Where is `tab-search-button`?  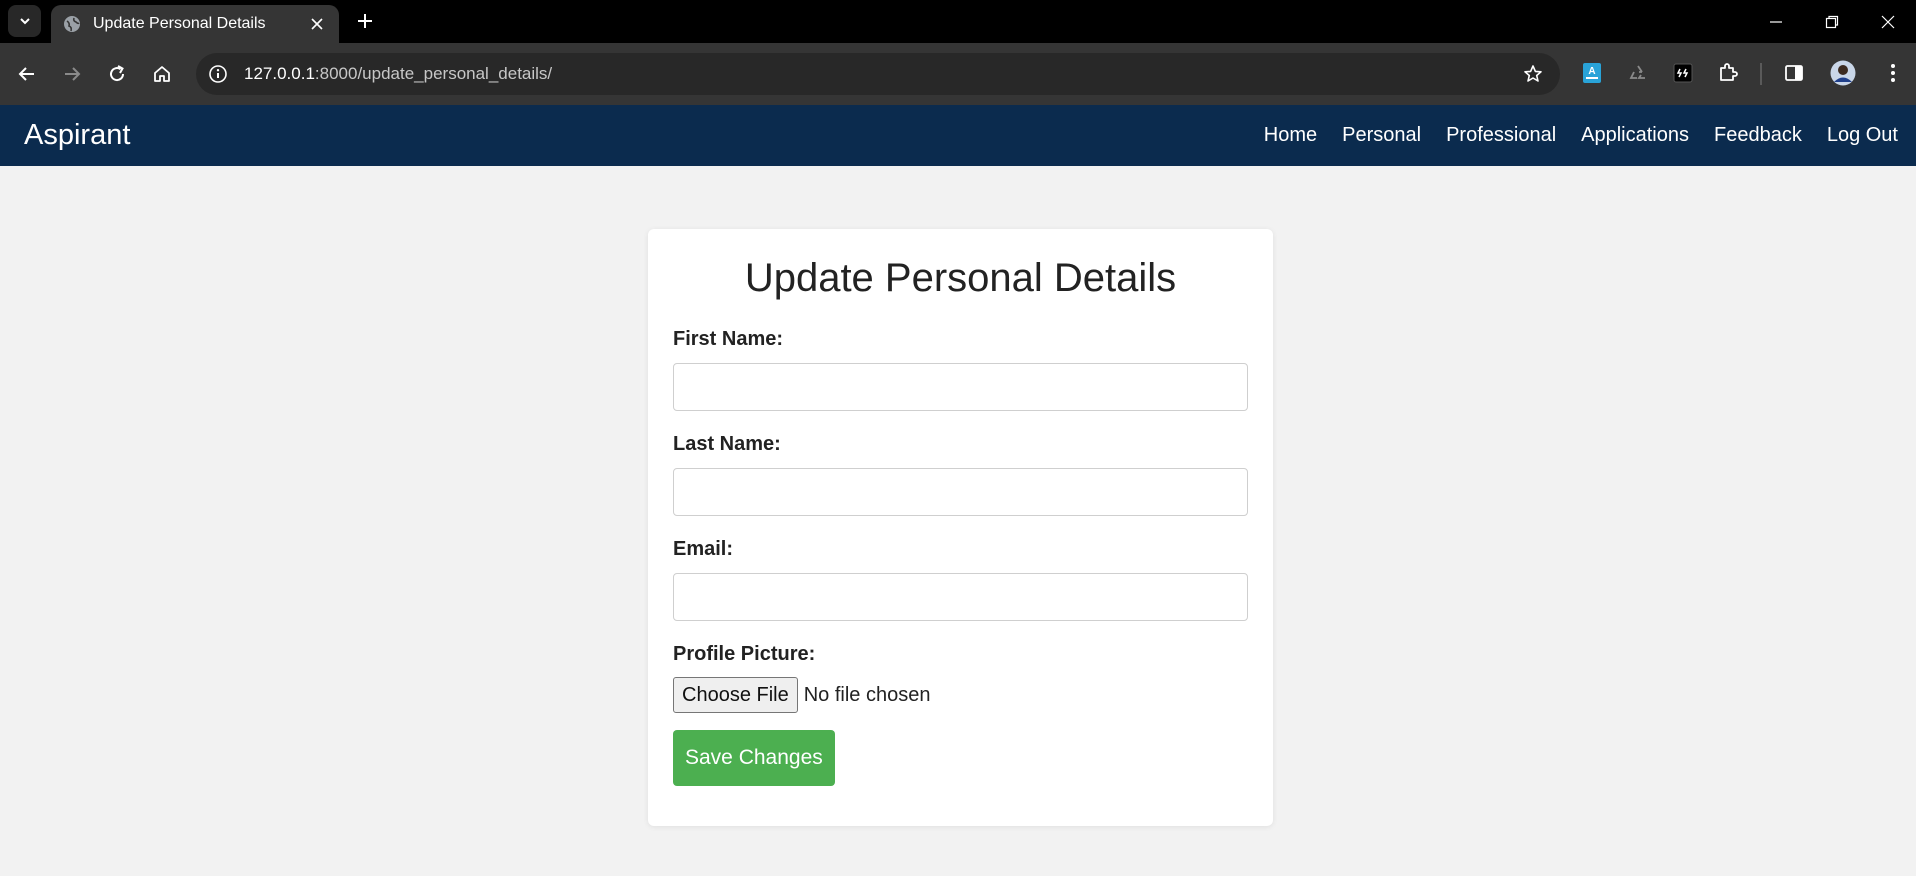
tab-search-button is located at coordinates (24, 21).